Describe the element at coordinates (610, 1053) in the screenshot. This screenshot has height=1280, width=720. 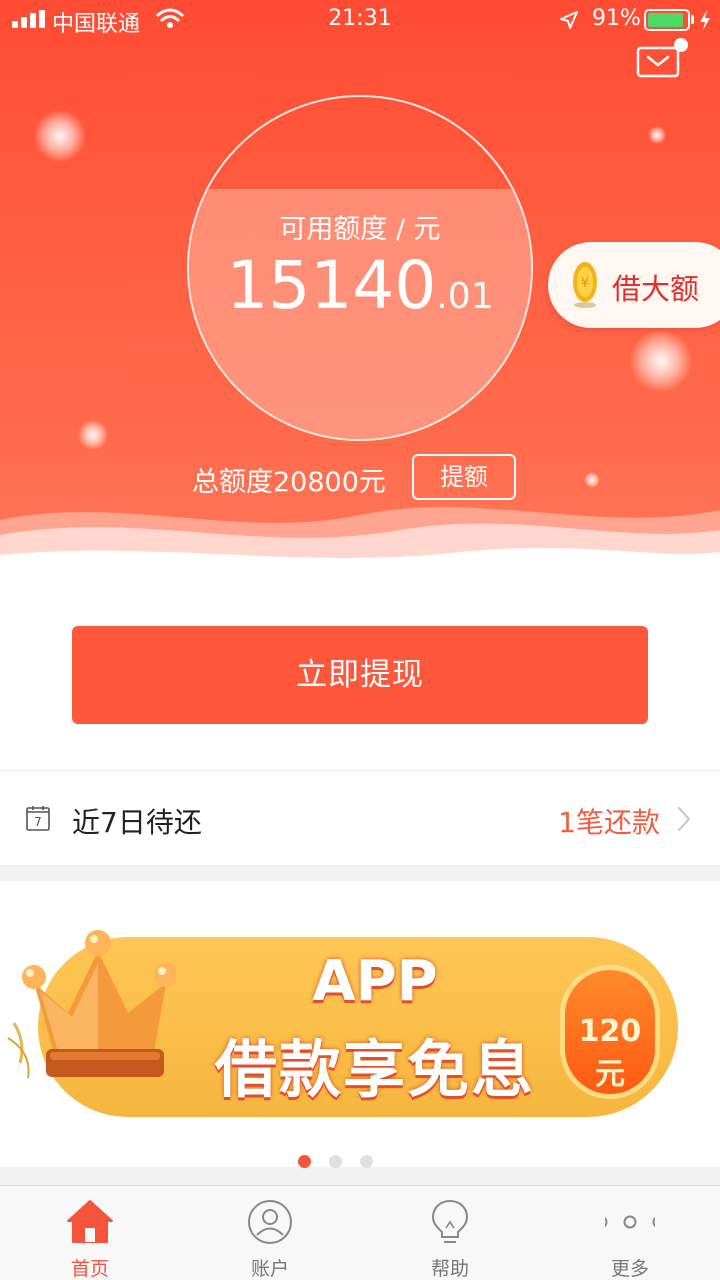
I see `banner-badge-amount: 120元` at that location.